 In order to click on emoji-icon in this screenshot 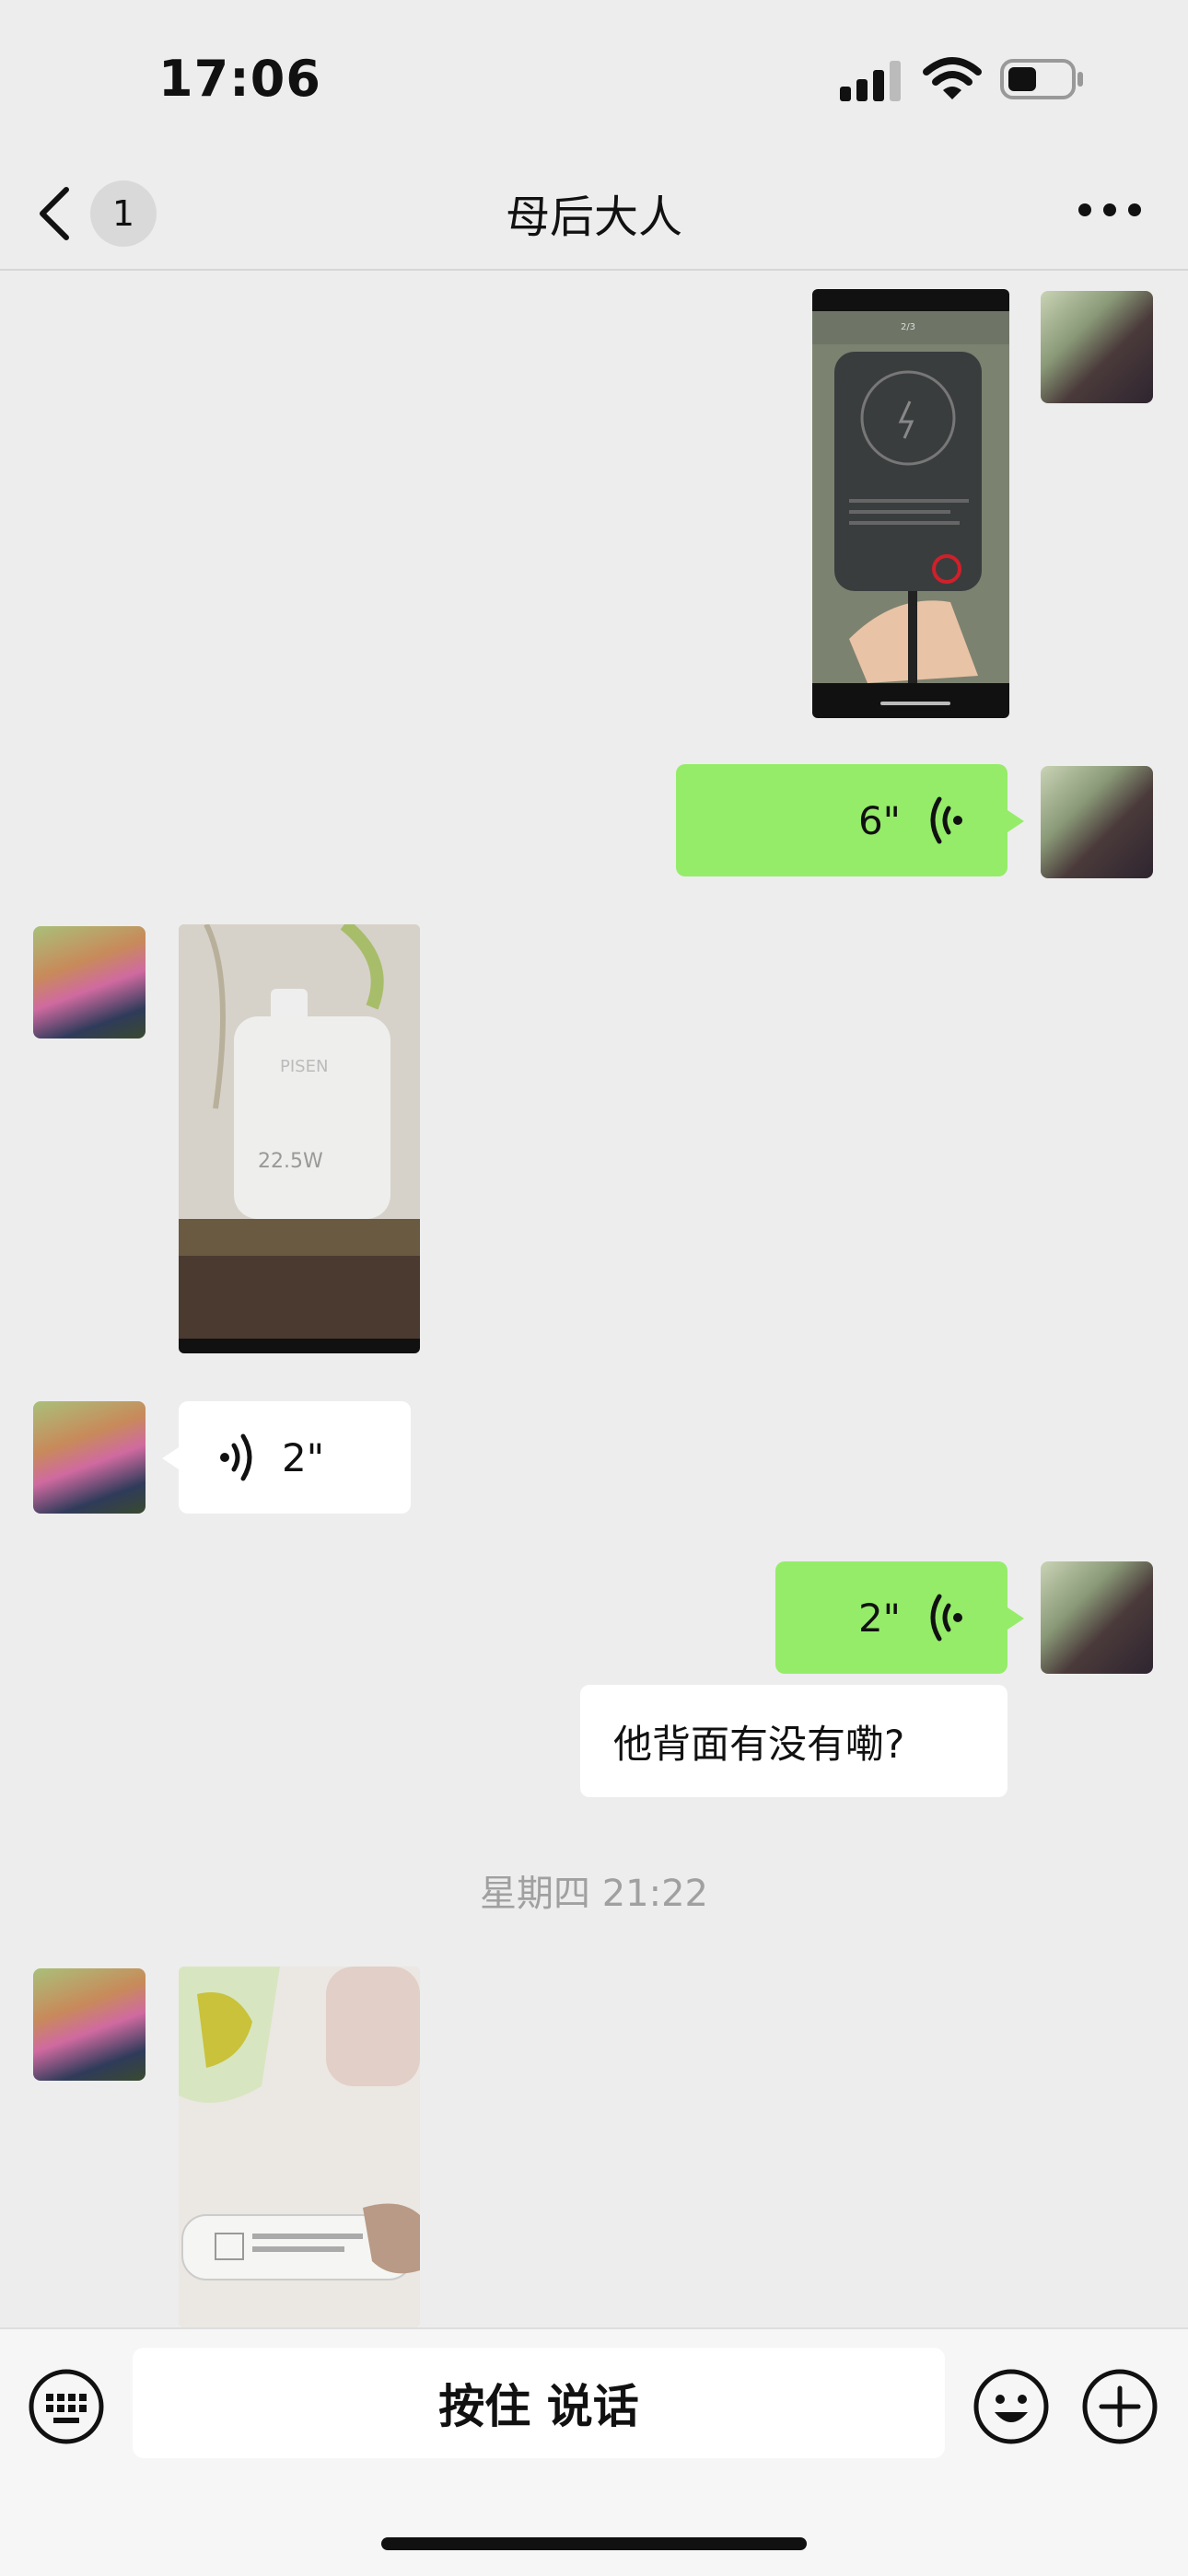, I will do `click(1011, 2406)`.